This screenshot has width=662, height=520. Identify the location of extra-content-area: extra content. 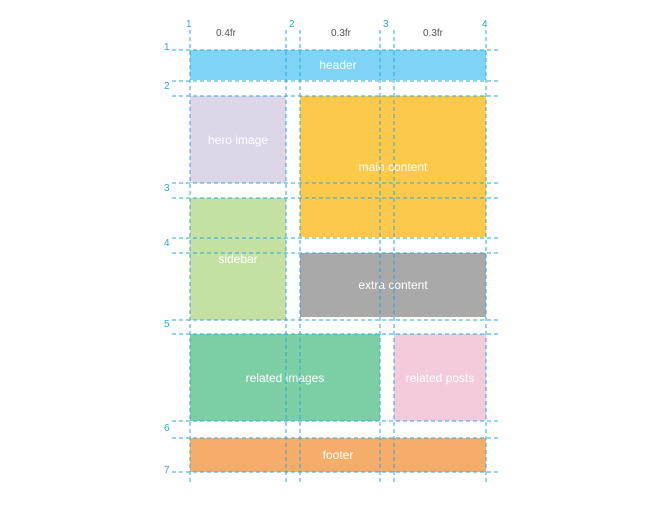
(393, 285).